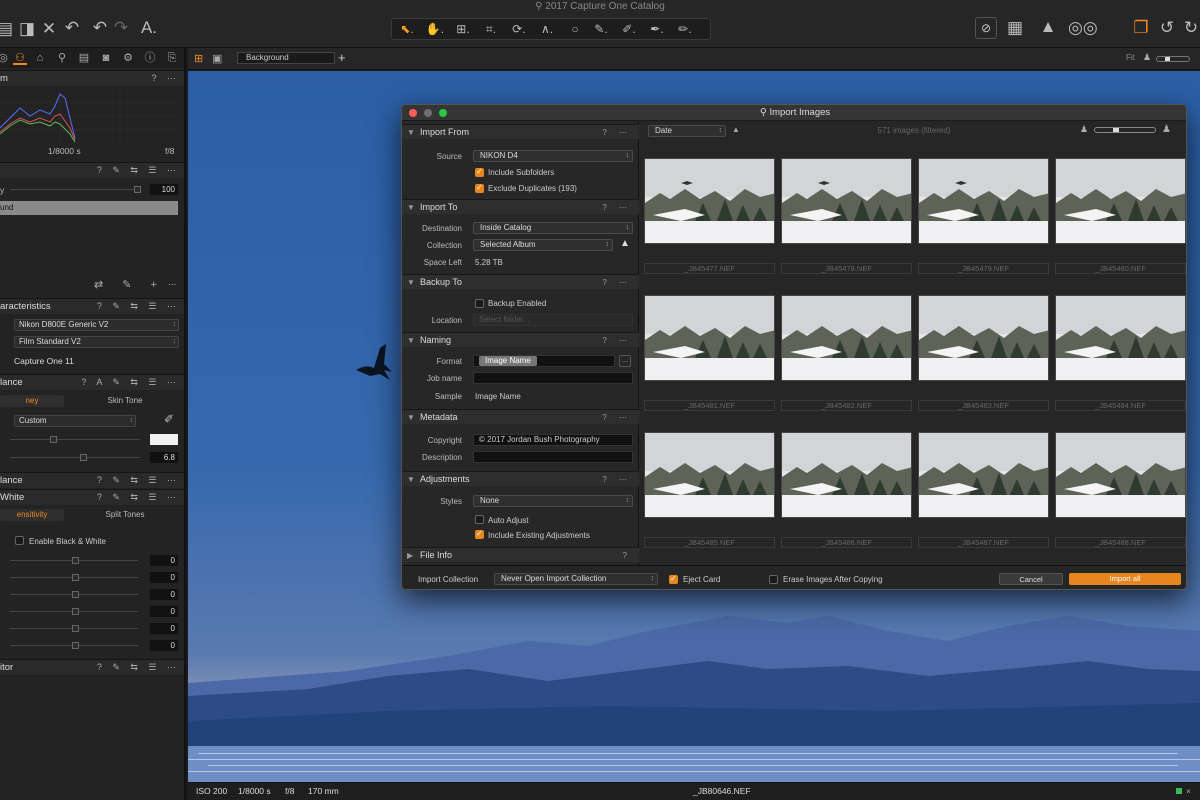 The image size is (1200, 800). I want to click on add-tab-icon: +, so click(342, 57).